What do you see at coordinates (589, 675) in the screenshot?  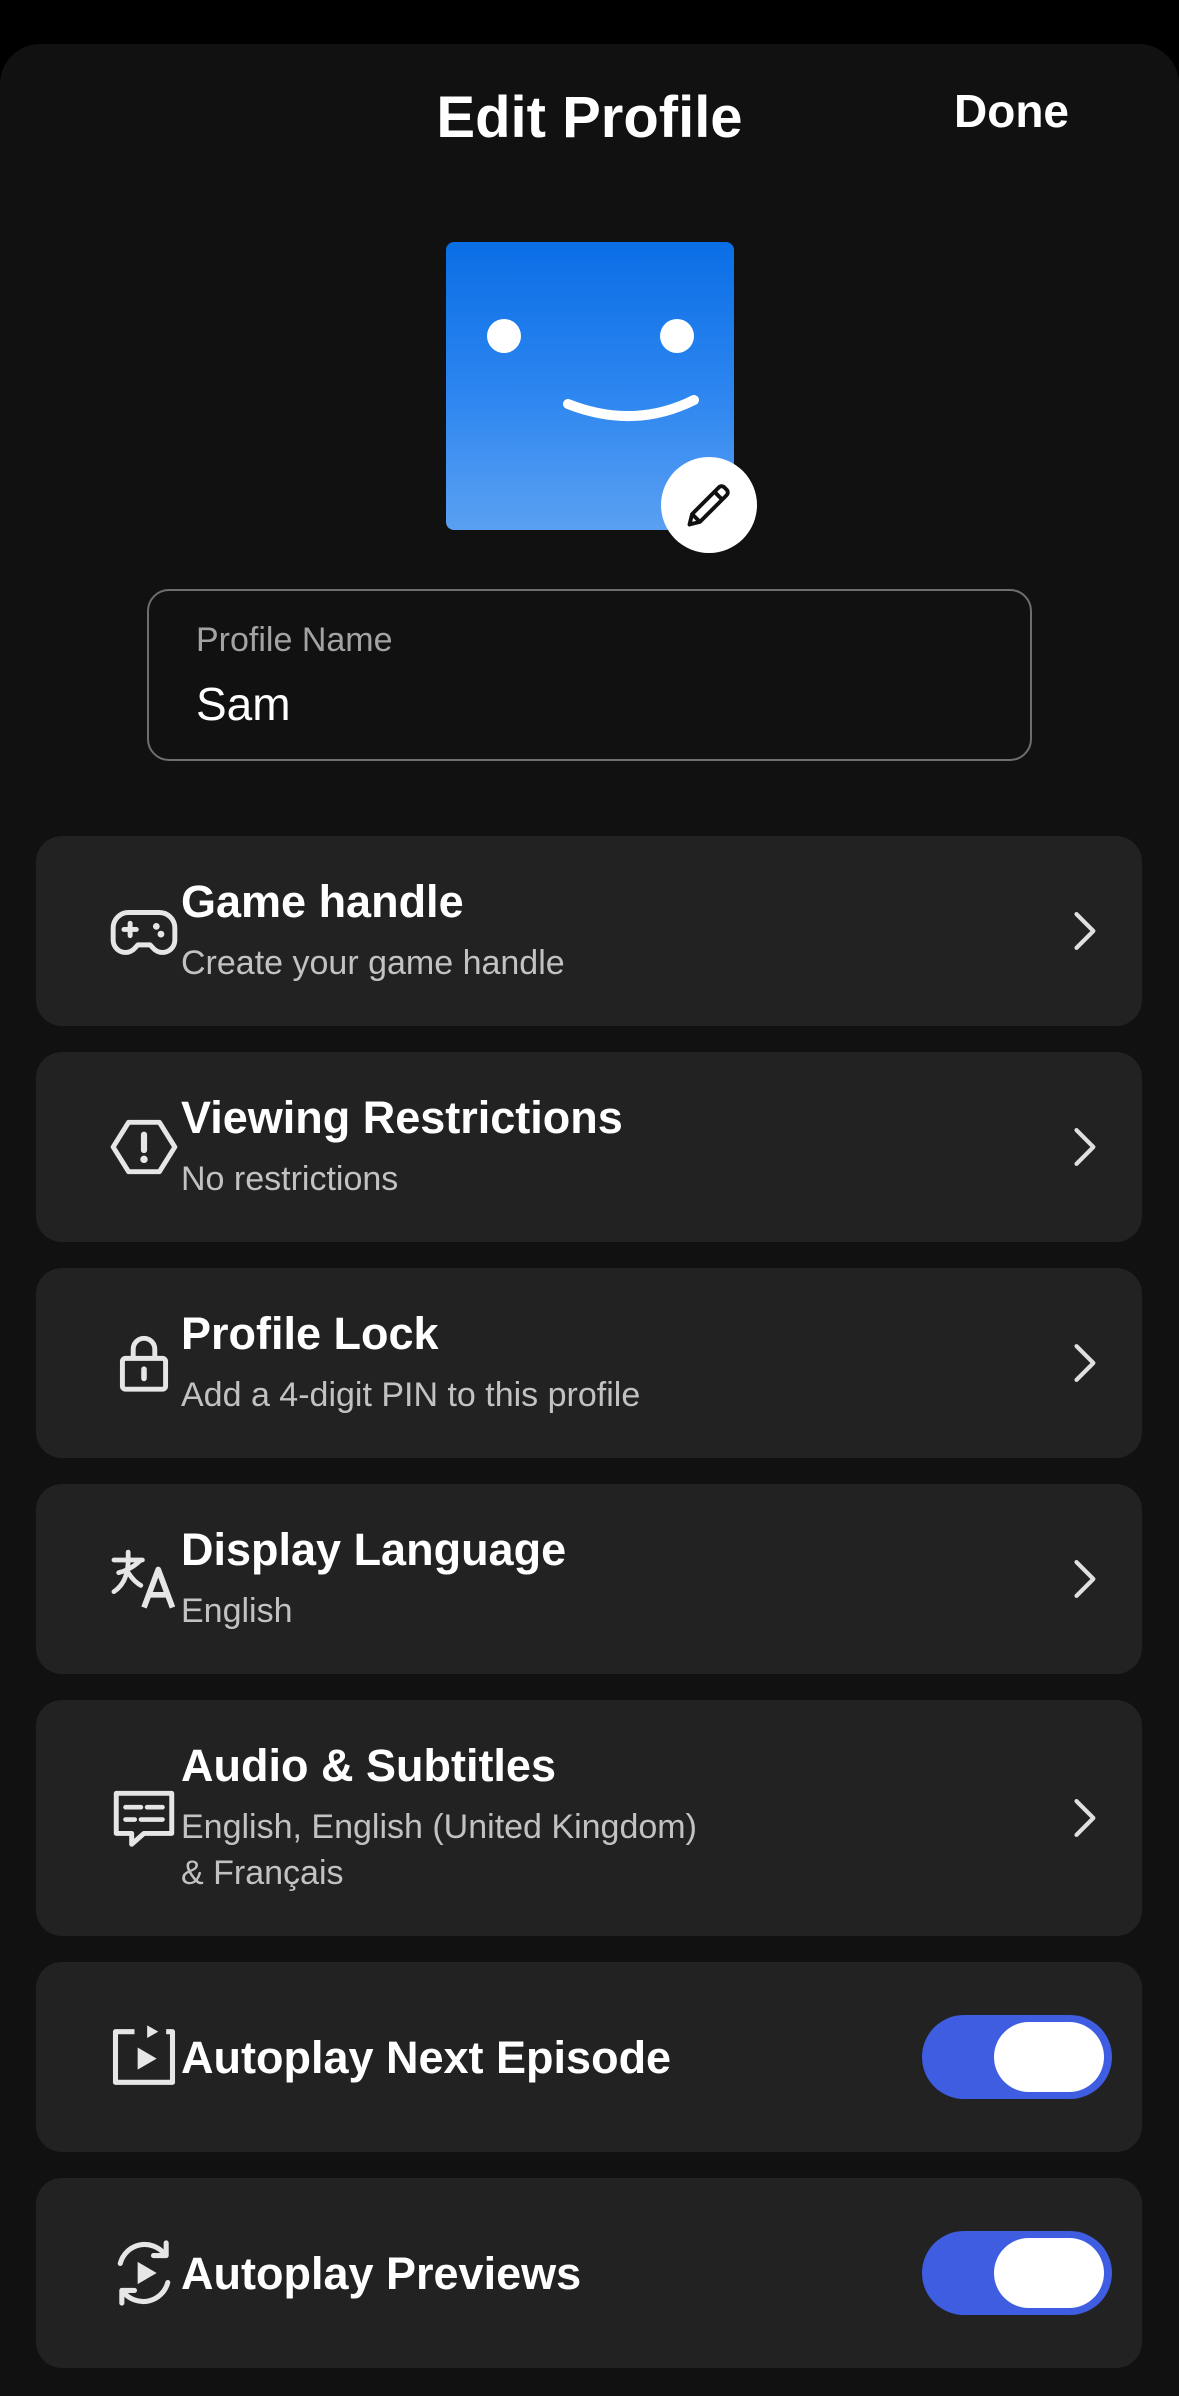 I see `profile-name-field: Profile Name` at bounding box center [589, 675].